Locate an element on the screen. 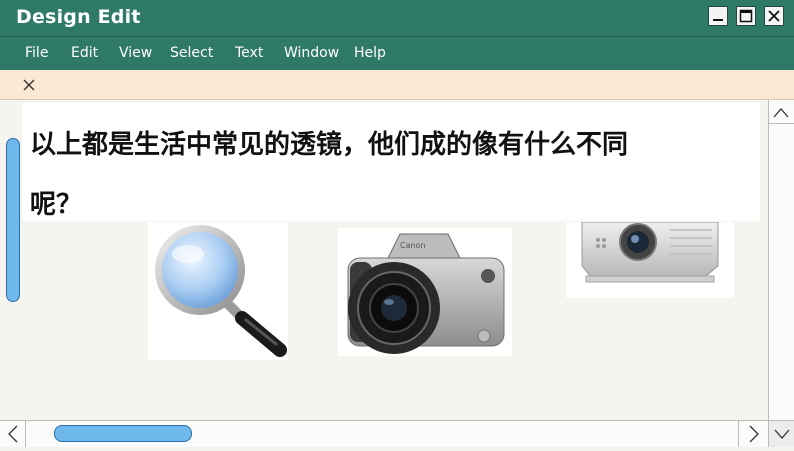 The height and width of the screenshot is (451, 794). maximize-button is located at coordinates (746, 16).